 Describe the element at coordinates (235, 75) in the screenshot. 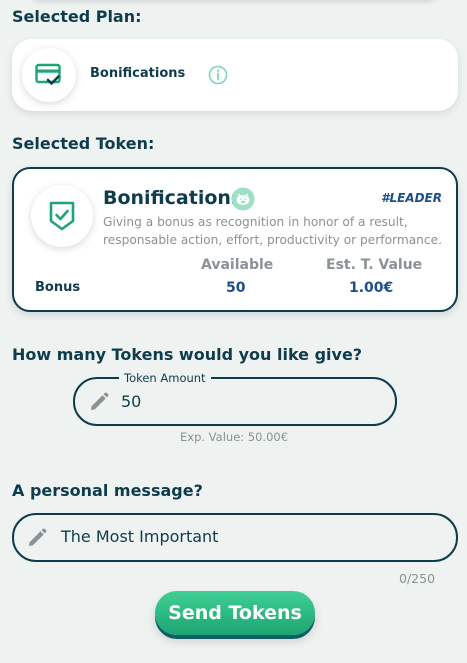

I see `selected-plan-card: Bonifications` at that location.